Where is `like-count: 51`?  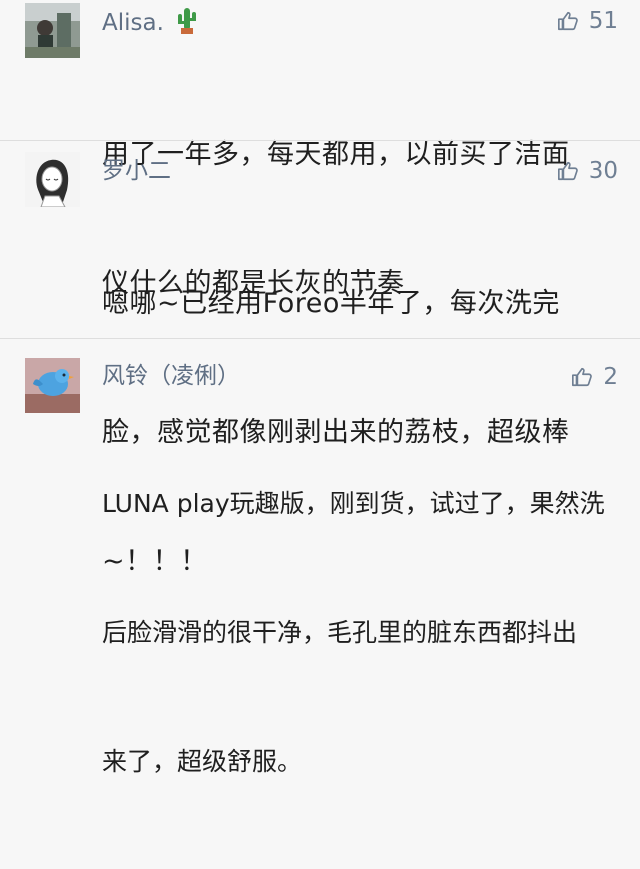
like-count: 51 is located at coordinates (603, 21).